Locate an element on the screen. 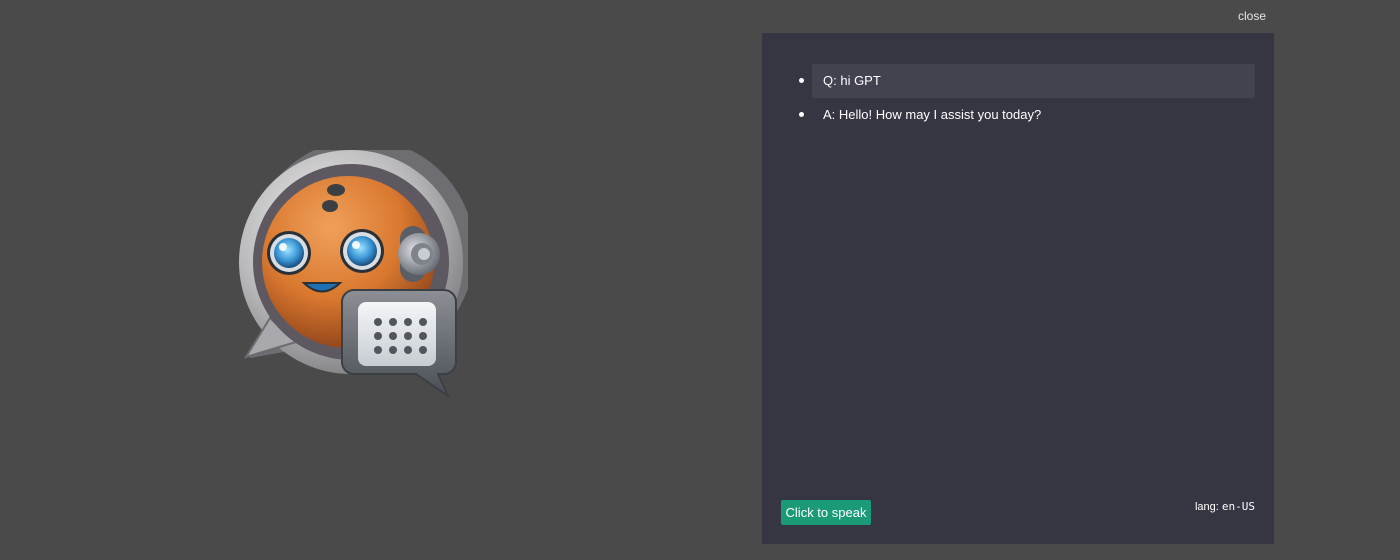 This screenshot has height=560, width=1400. robot-chat-logo is located at coordinates (355, 269).